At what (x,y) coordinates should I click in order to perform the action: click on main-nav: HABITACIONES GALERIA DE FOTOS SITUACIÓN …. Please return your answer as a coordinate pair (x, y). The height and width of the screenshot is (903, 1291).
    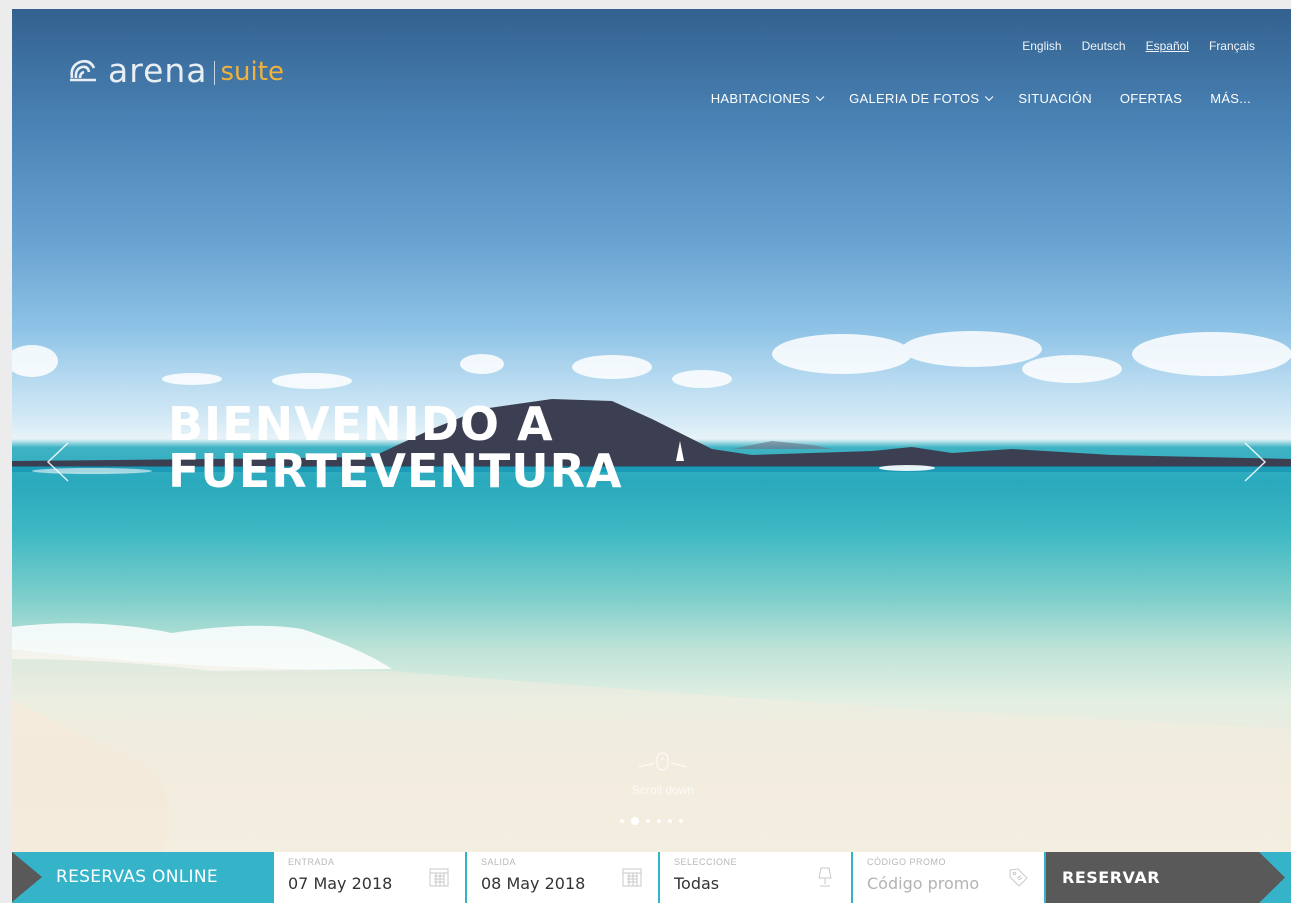
    Looking at the image, I should click on (981, 98).